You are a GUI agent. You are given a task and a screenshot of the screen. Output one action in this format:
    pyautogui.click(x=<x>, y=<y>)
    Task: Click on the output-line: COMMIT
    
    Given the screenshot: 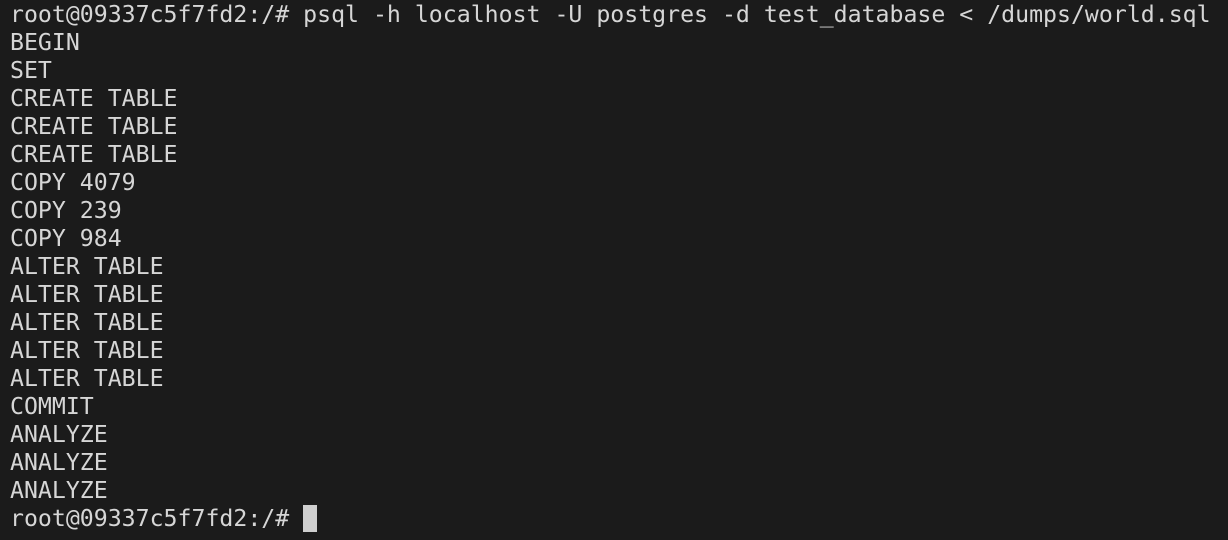 What is the action you would take?
    pyautogui.click(x=52, y=406)
    